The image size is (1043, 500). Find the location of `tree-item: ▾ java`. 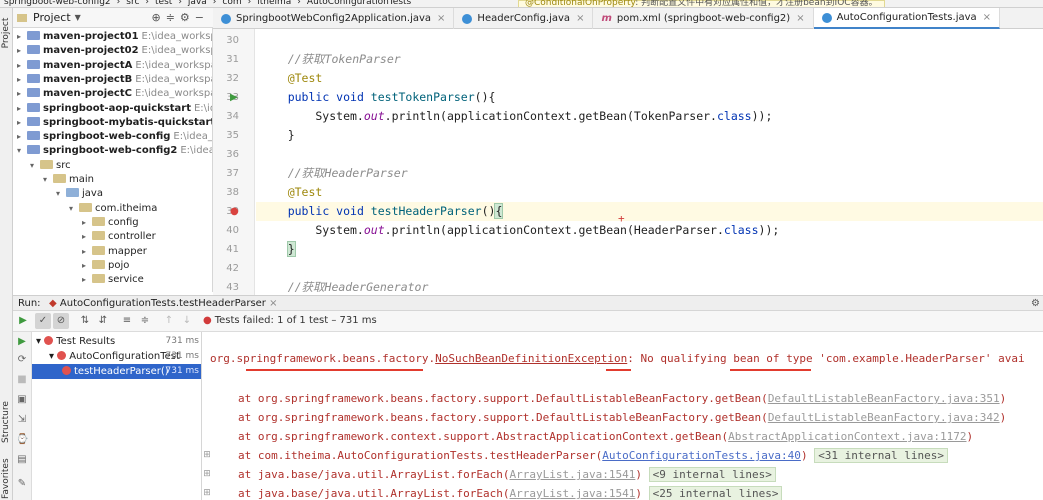

tree-item: ▾ java is located at coordinates (58, 194).